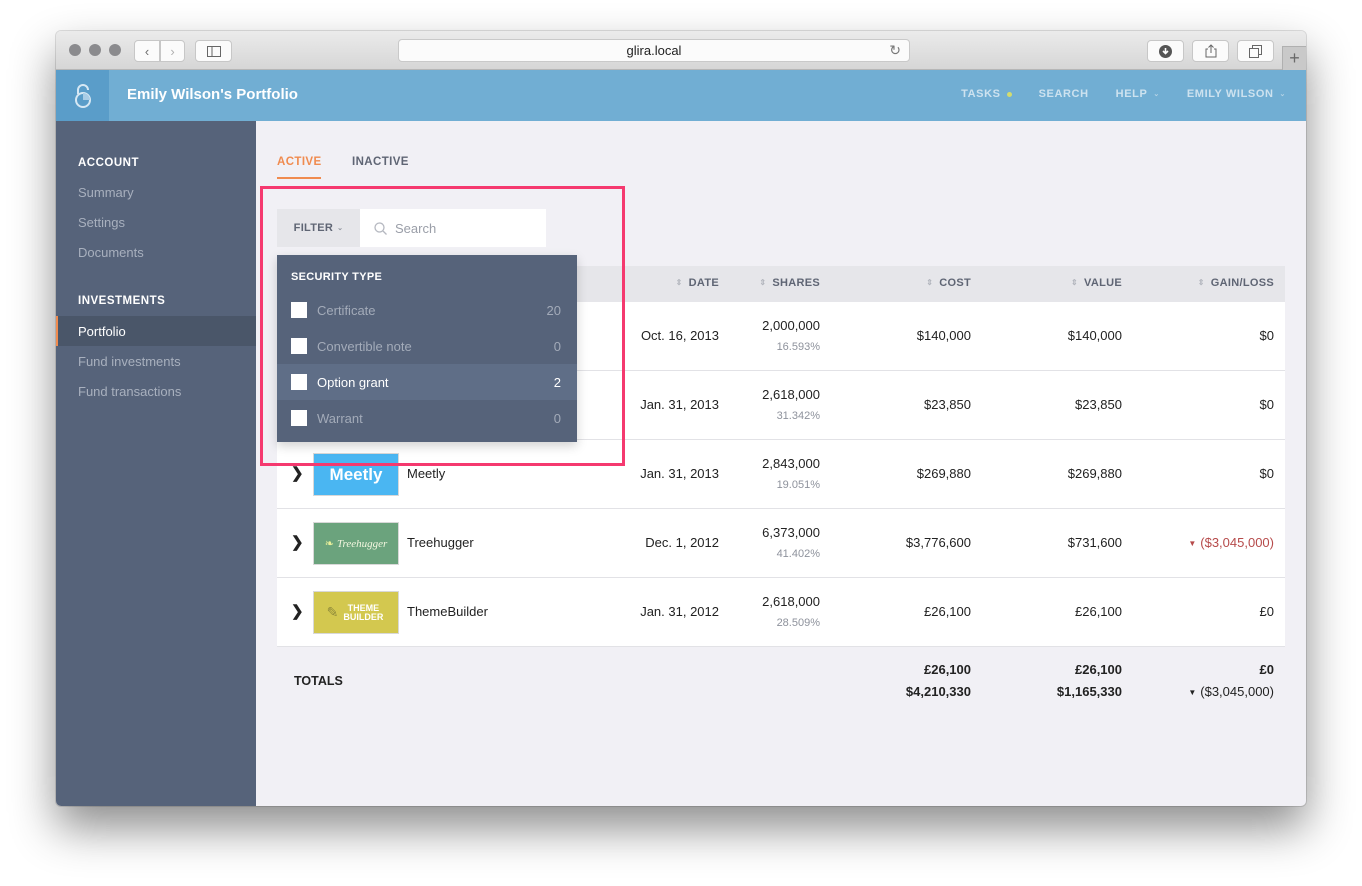  I want to click on app-logo, so click(82, 95).